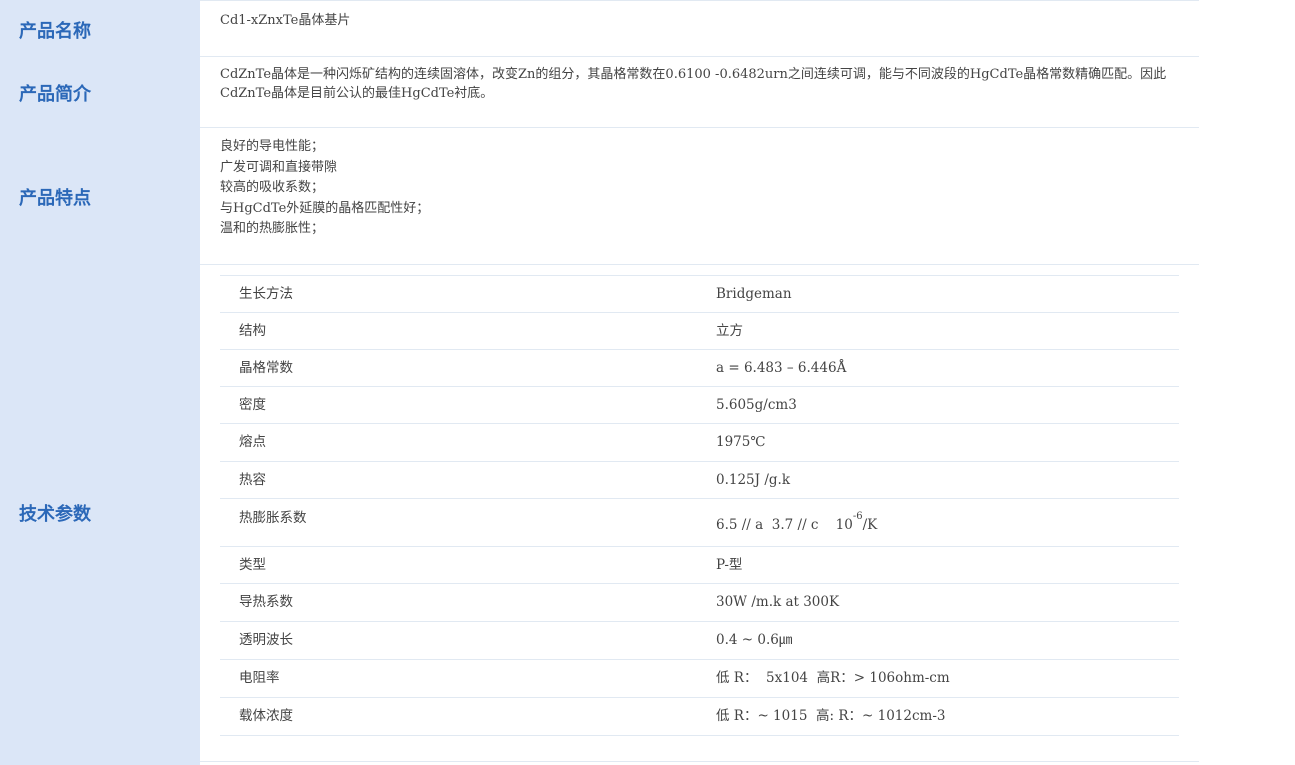 This screenshot has height=765, width=1295. I want to click on table-row: 密度 5.605g/cm3, so click(699, 405).